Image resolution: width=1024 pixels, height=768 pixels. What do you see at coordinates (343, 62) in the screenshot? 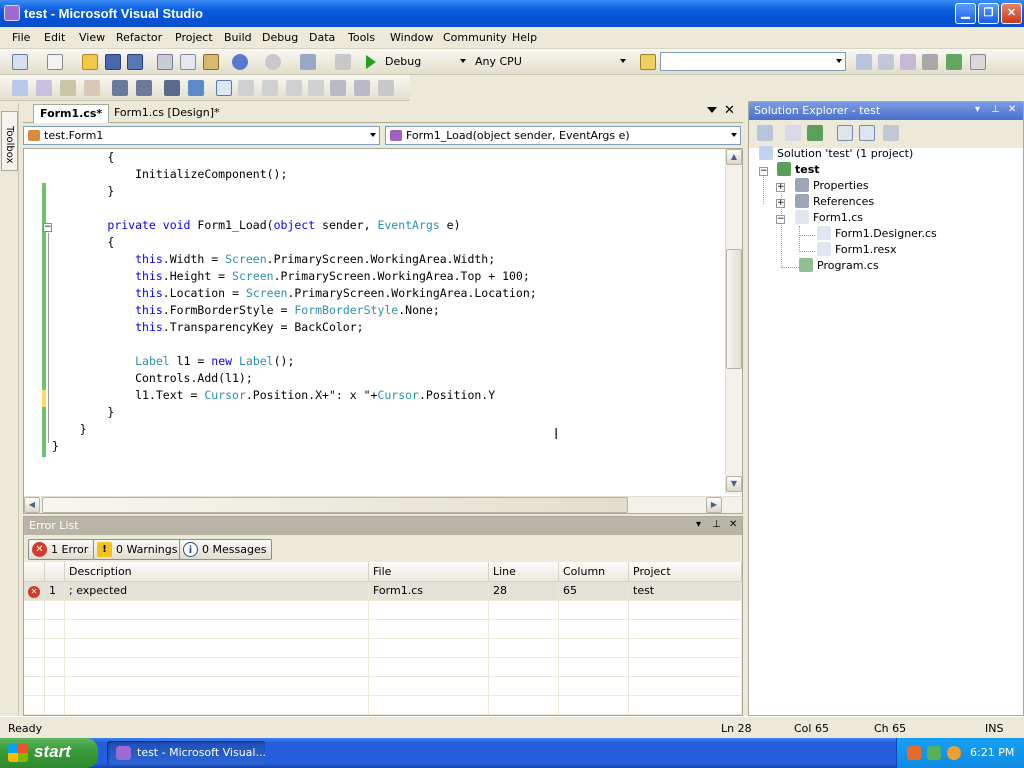
I see `navigate-forward-icon` at bounding box center [343, 62].